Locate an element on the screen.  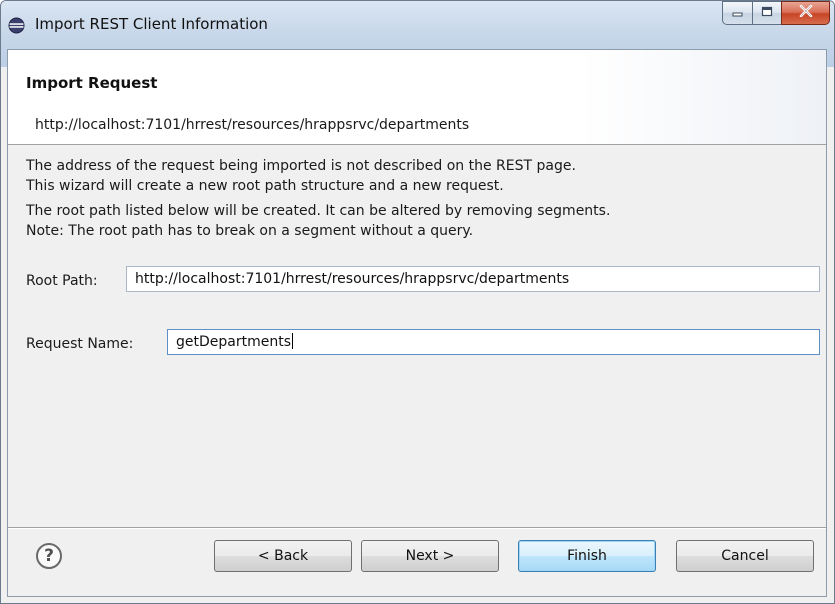
next-button-label: Next > is located at coordinates (430, 556).